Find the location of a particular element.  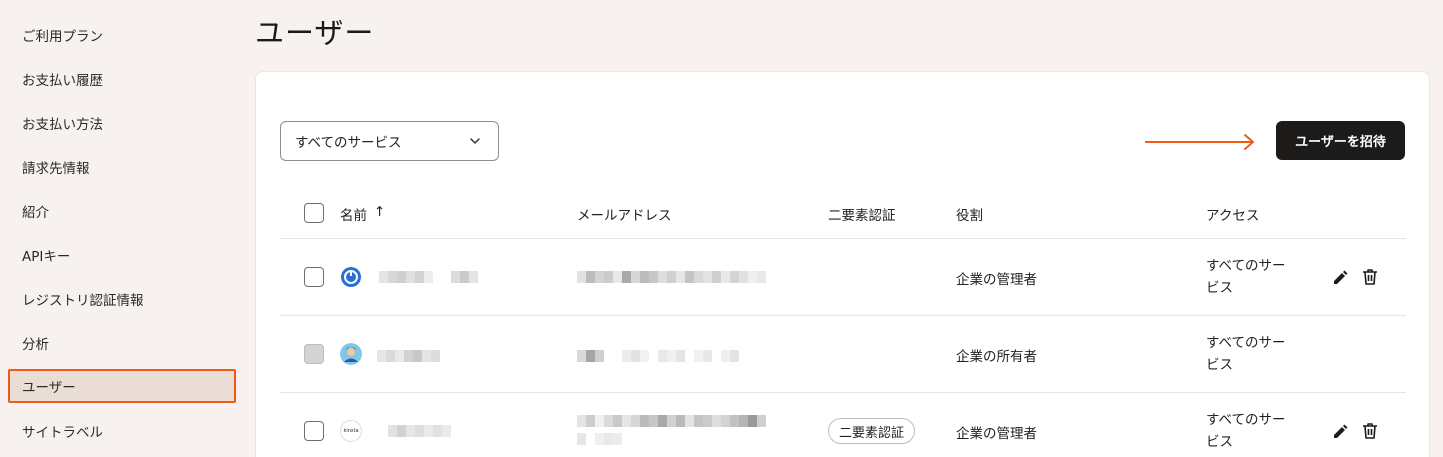

column-header-email: メールアドレス is located at coordinates (624, 216).